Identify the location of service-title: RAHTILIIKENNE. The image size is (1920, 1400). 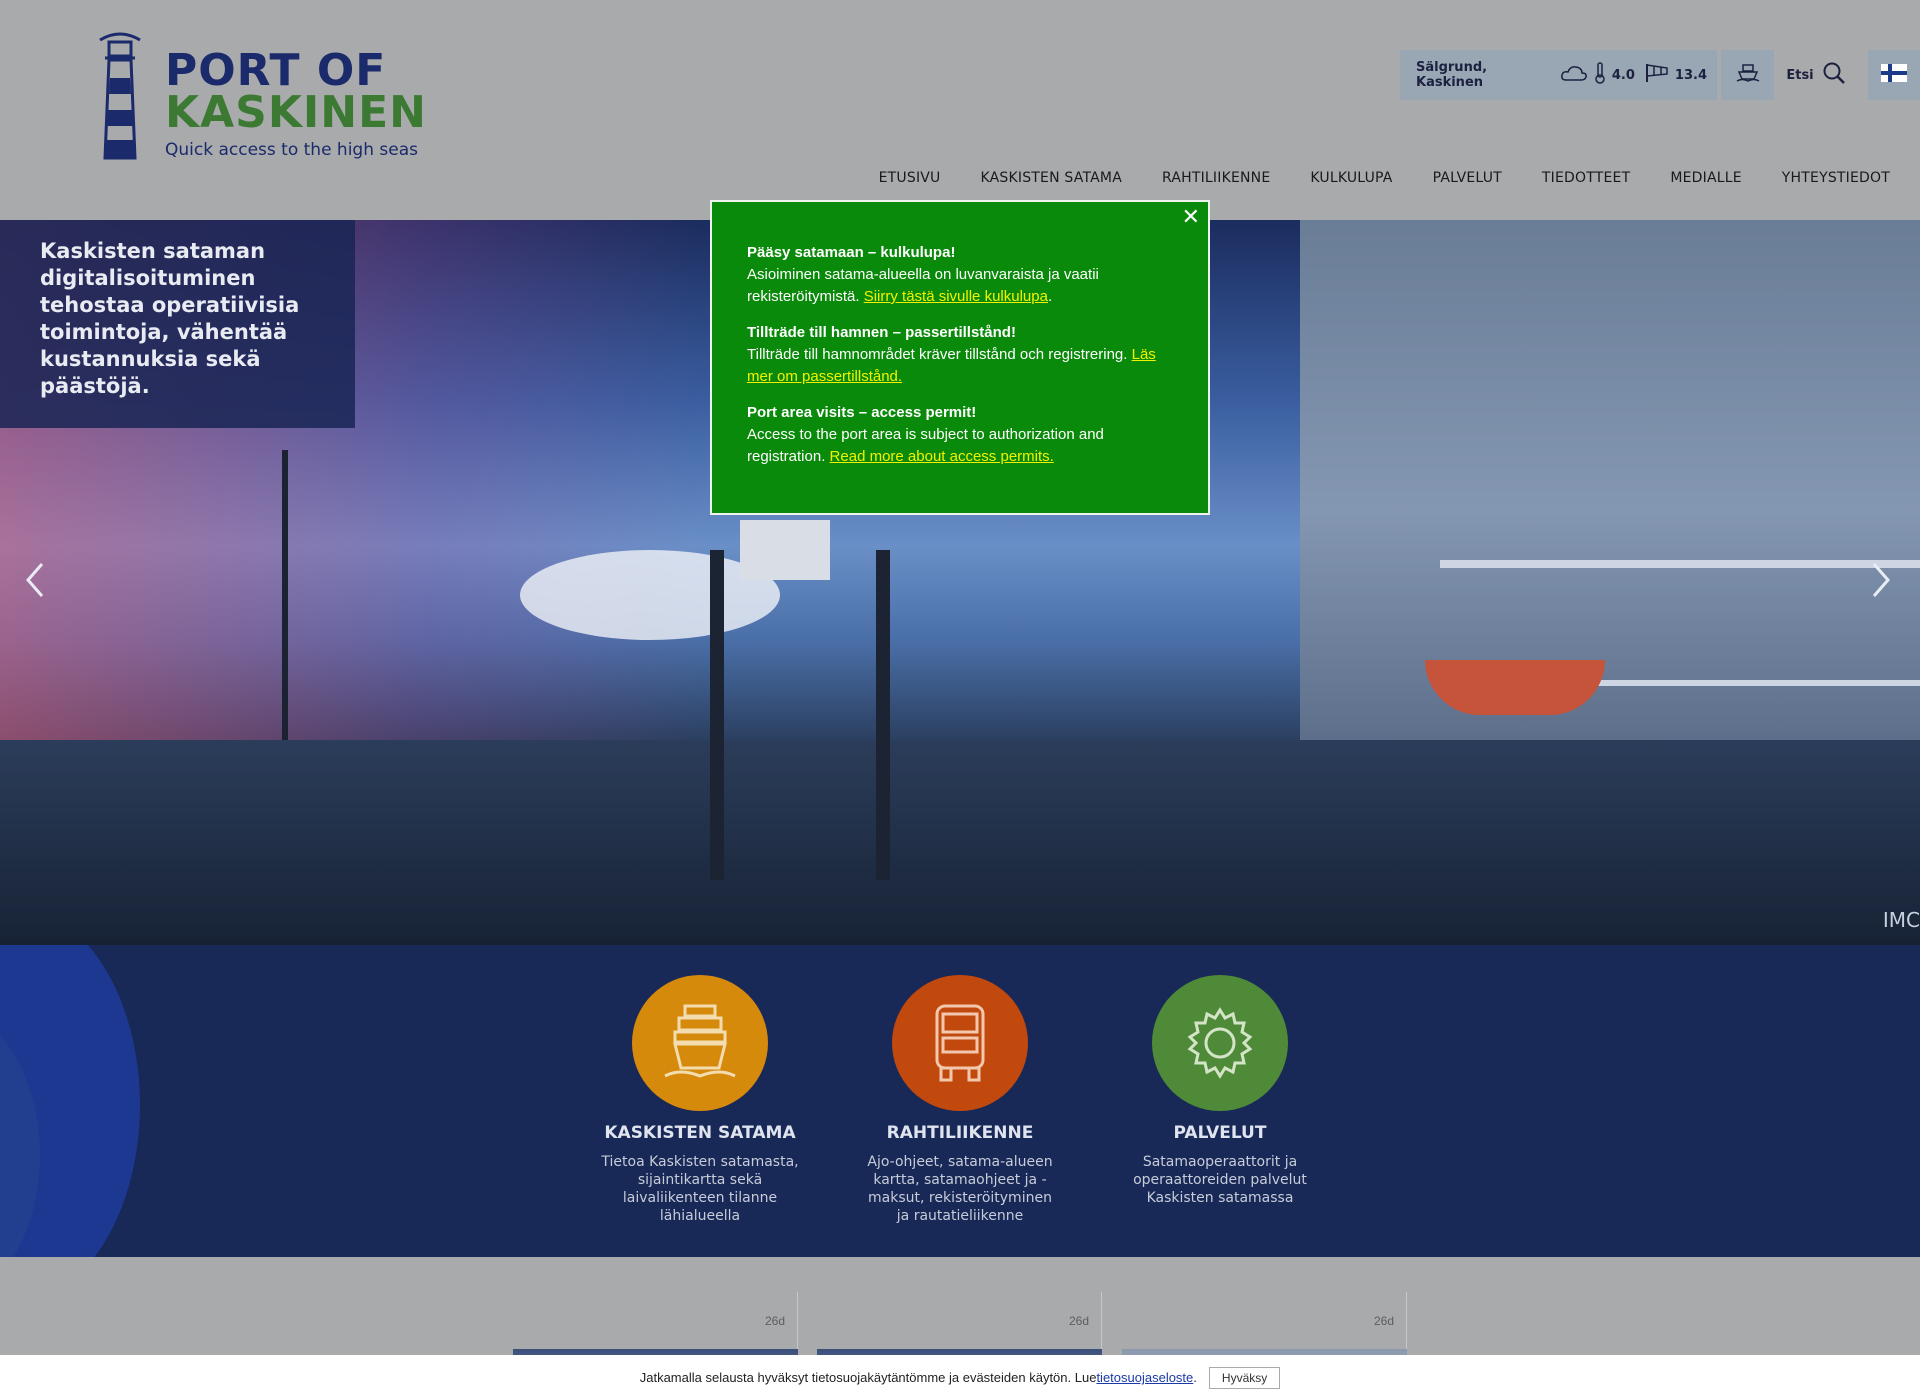
(960, 1133).